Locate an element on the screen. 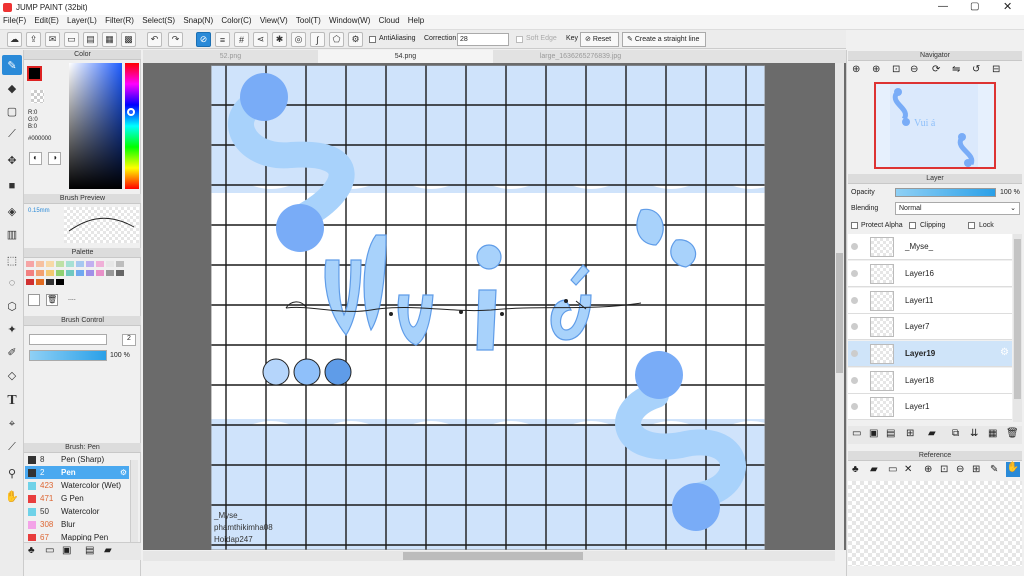 The width and height of the screenshot is (1024, 576). layer-settings-icon: ⚙ is located at coordinates (1004, 352).